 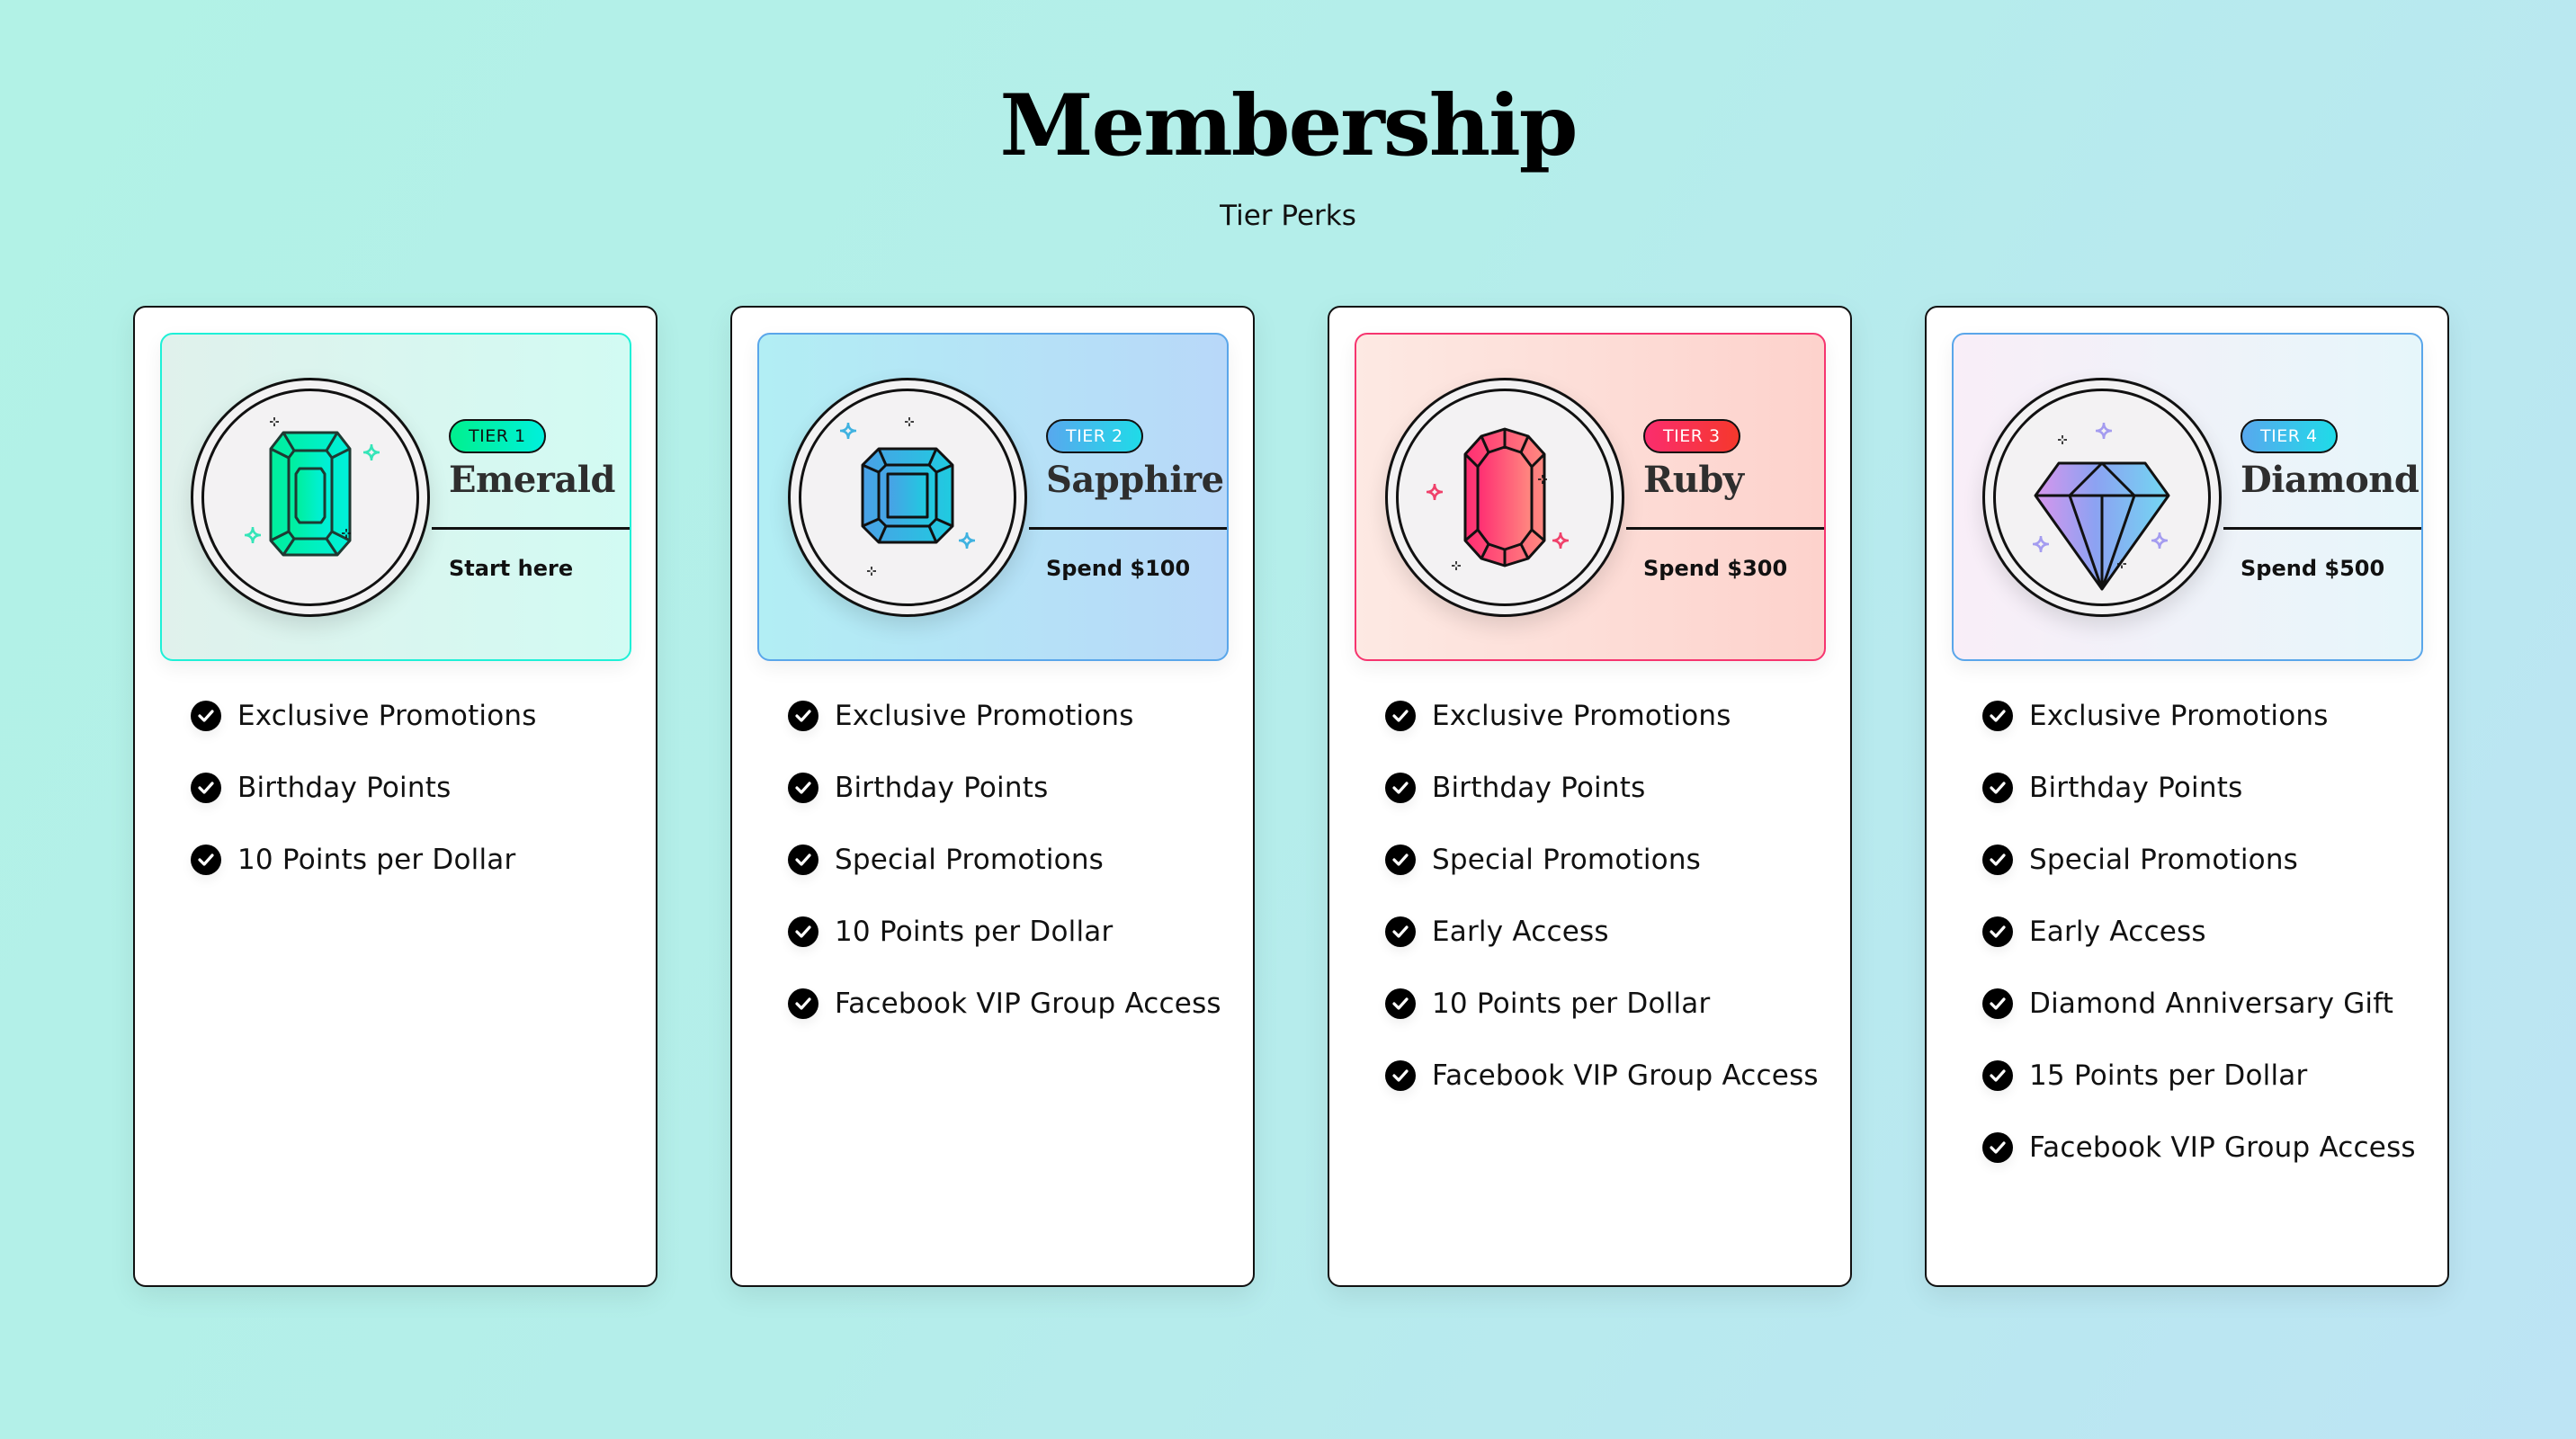 What do you see at coordinates (1288, 216) in the screenshot?
I see `page-subtitle: Tier Perks` at bounding box center [1288, 216].